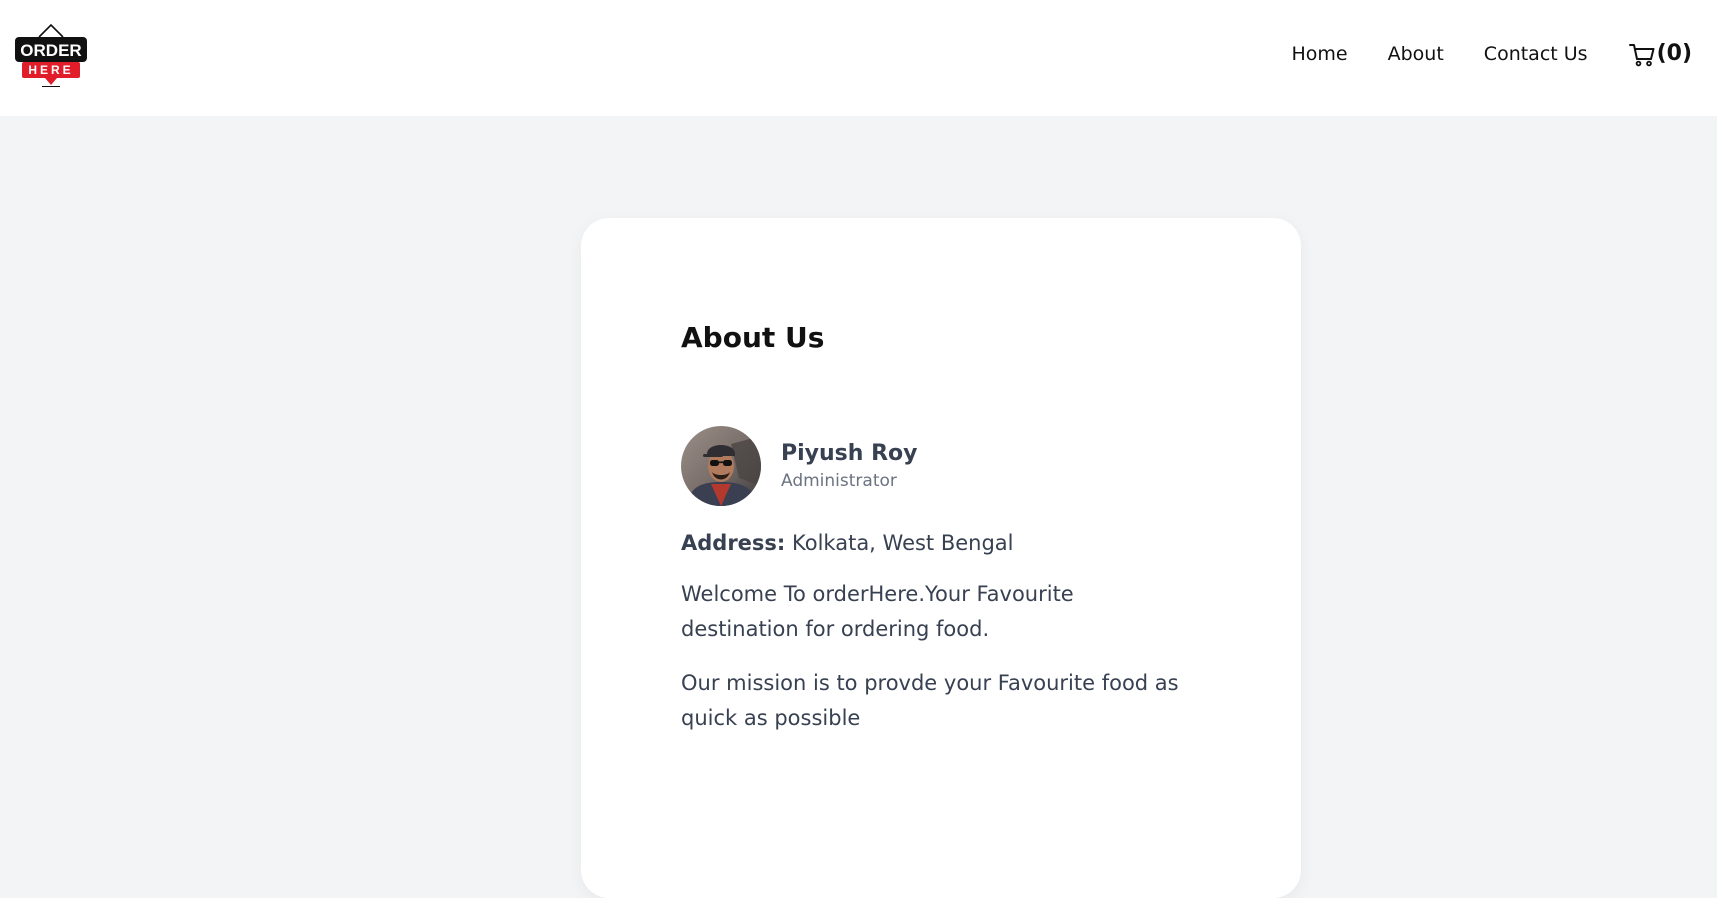  I want to click on profile-text: Piyush Roy Administrator, so click(849, 466).